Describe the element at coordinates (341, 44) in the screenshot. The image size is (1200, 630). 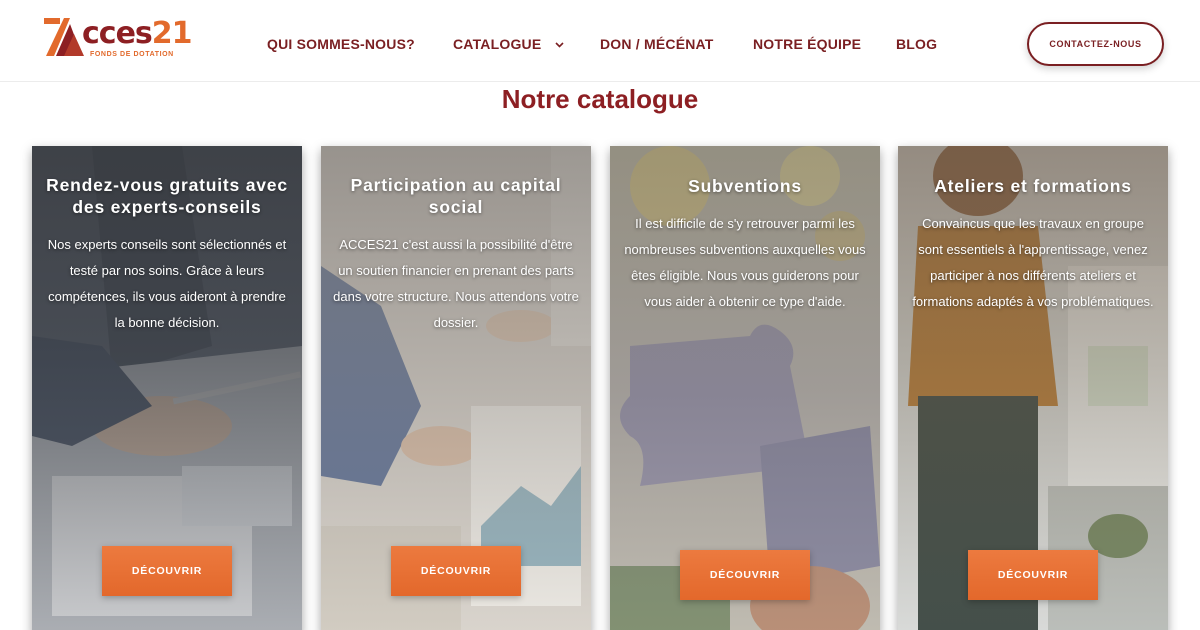
I see `nav-item-qui-sommes-nous: QUI SOMMES-NOUS?` at that location.